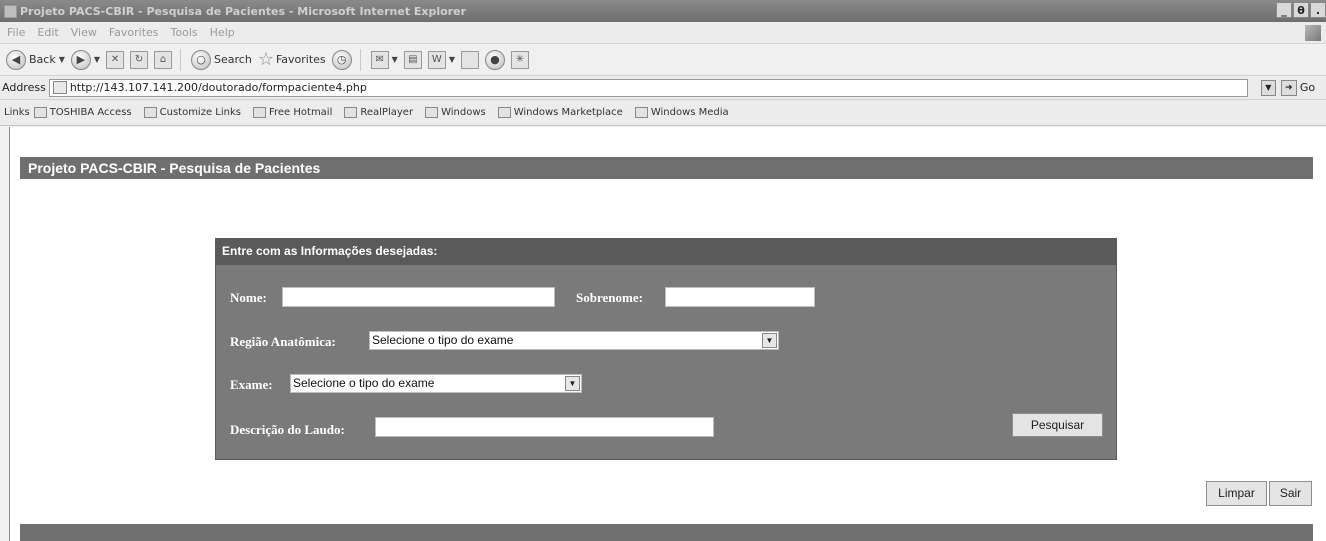  What do you see at coordinates (740, 297) in the screenshot?
I see `sobrenome-input` at bounding box center [740, 297].